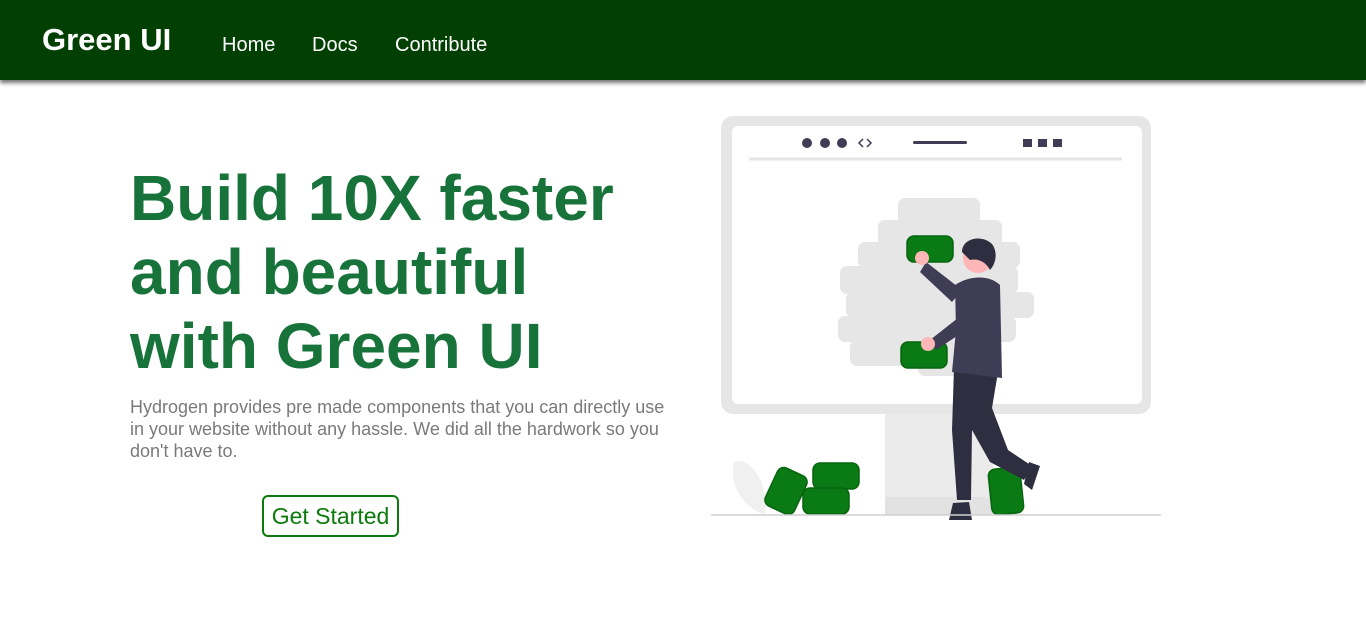 This screenshot has width=1366, height=629. I want to click on nav-link-docs: Docs, so click(335, 45).